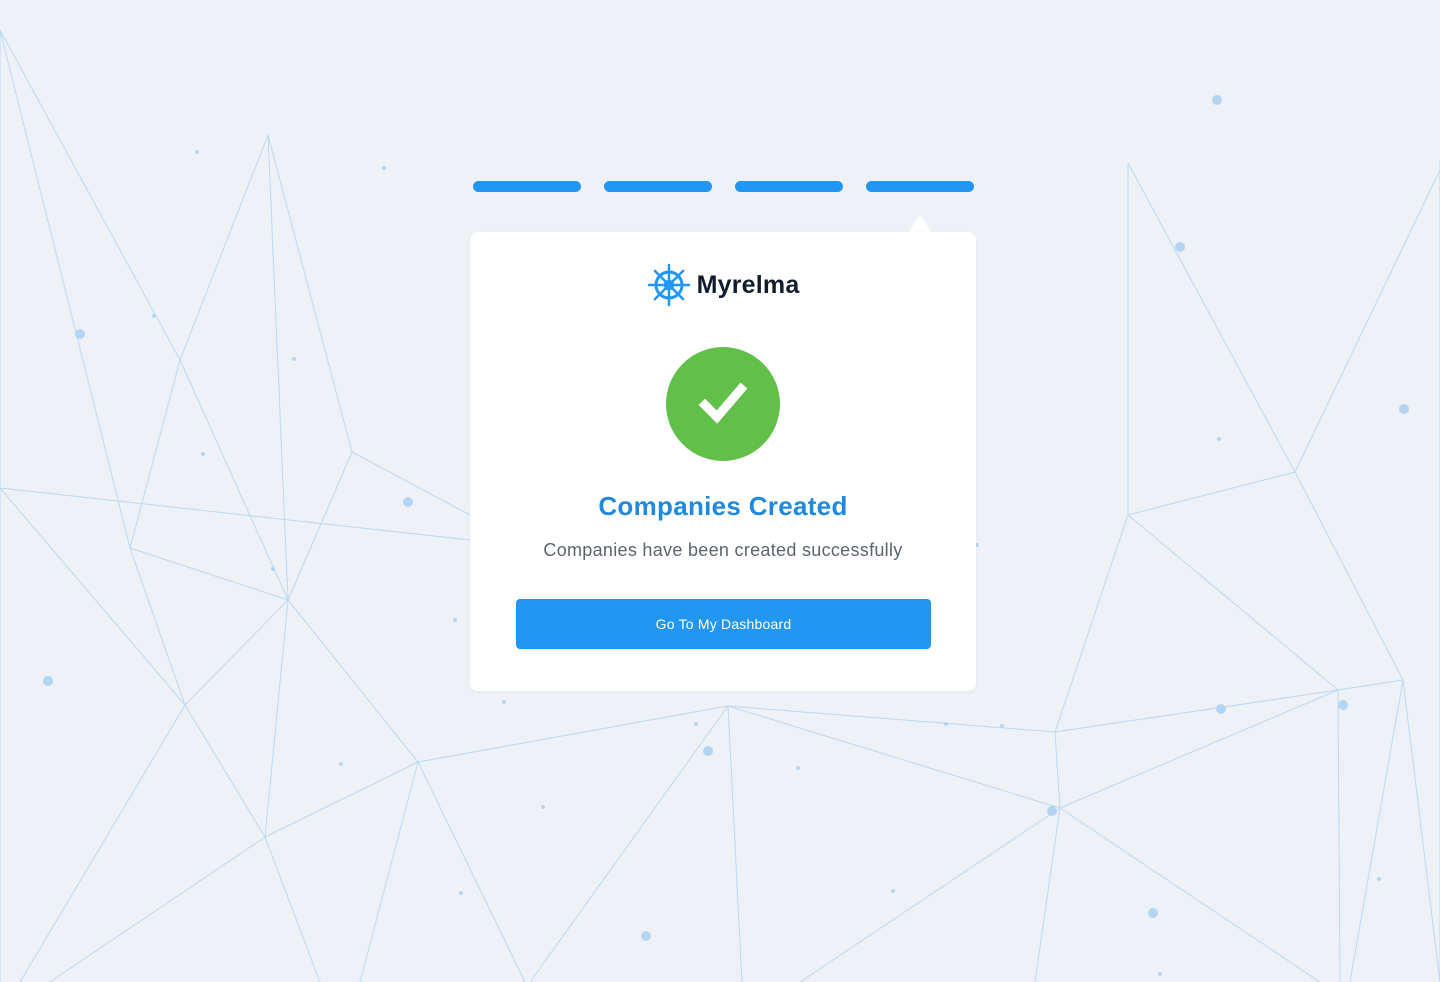 Image resolution: width=1440 pixels, height=982 pixels. I want to click on brand-logo: Myrelma, so click(723, 285).